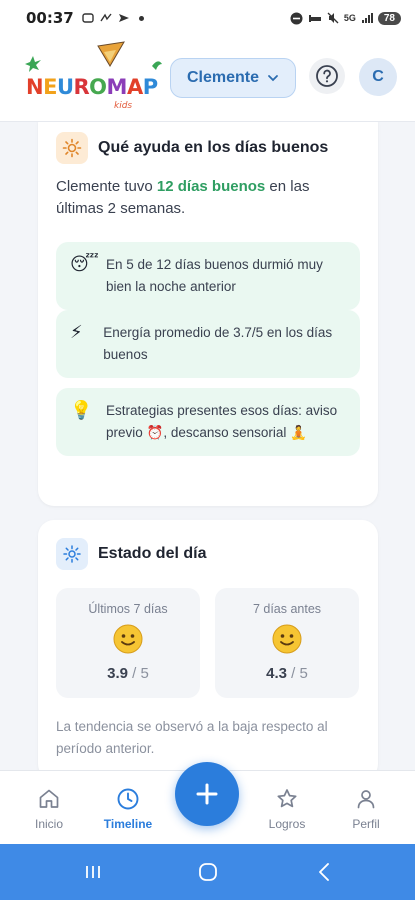 The width and height of the screenshot is (415, 900). What do you see at coordinates (123, 106) in the screenshot?
I see `svg-text: kids` at bounding box center [123, 106].